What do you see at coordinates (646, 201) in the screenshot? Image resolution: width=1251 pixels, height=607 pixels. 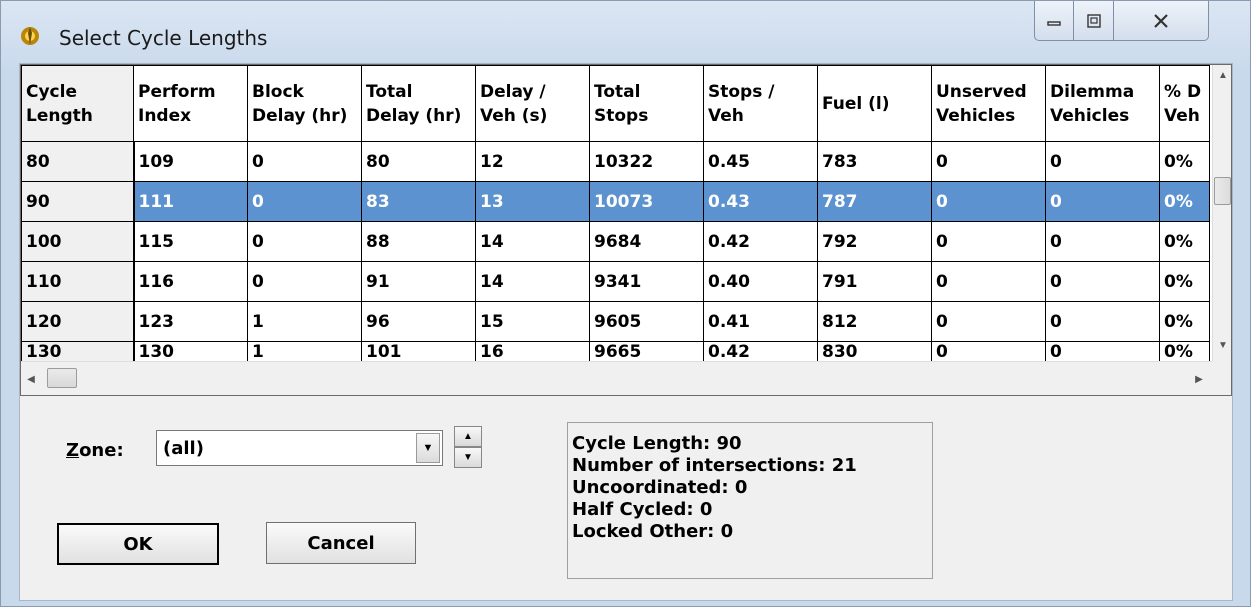 I see `table-cell: 10073` at bounding box center [646, 201].